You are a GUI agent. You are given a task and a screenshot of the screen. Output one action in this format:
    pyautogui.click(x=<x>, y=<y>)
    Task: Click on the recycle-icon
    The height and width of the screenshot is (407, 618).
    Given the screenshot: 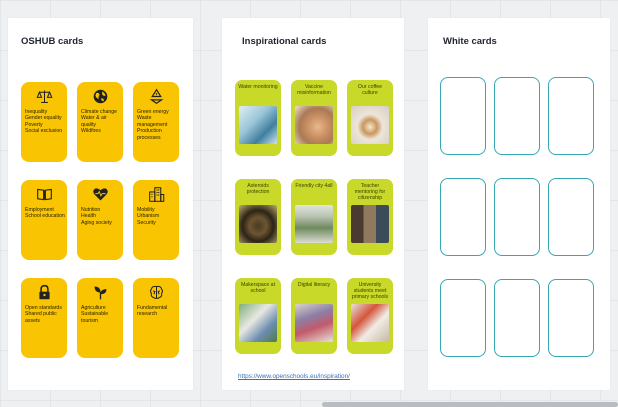 What is the action you would take?
    pyautogui.click(x=156, y=96)
    